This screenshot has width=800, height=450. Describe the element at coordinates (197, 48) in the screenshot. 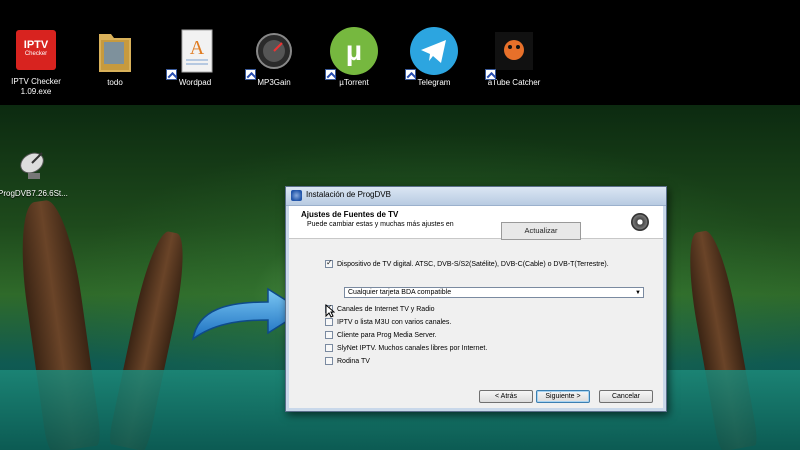

I see `svg-text: A` at that location.